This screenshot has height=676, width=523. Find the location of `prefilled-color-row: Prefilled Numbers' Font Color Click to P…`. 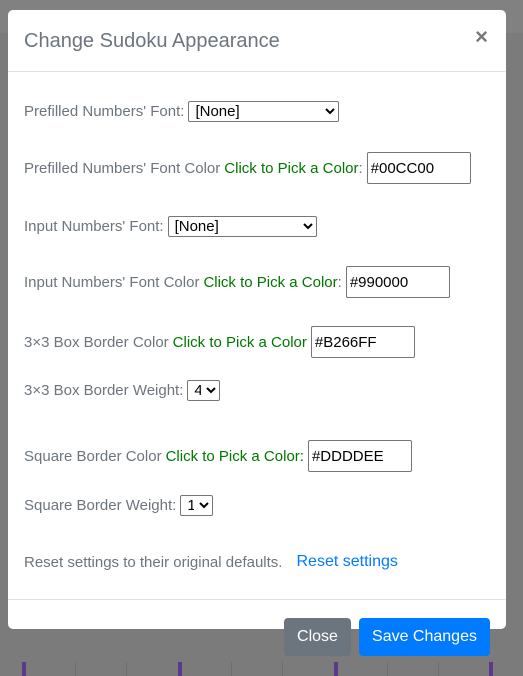

prefilled-color-row: Prefilled Numbers' Font Color Click to P… is located at coordinates (247, 168).